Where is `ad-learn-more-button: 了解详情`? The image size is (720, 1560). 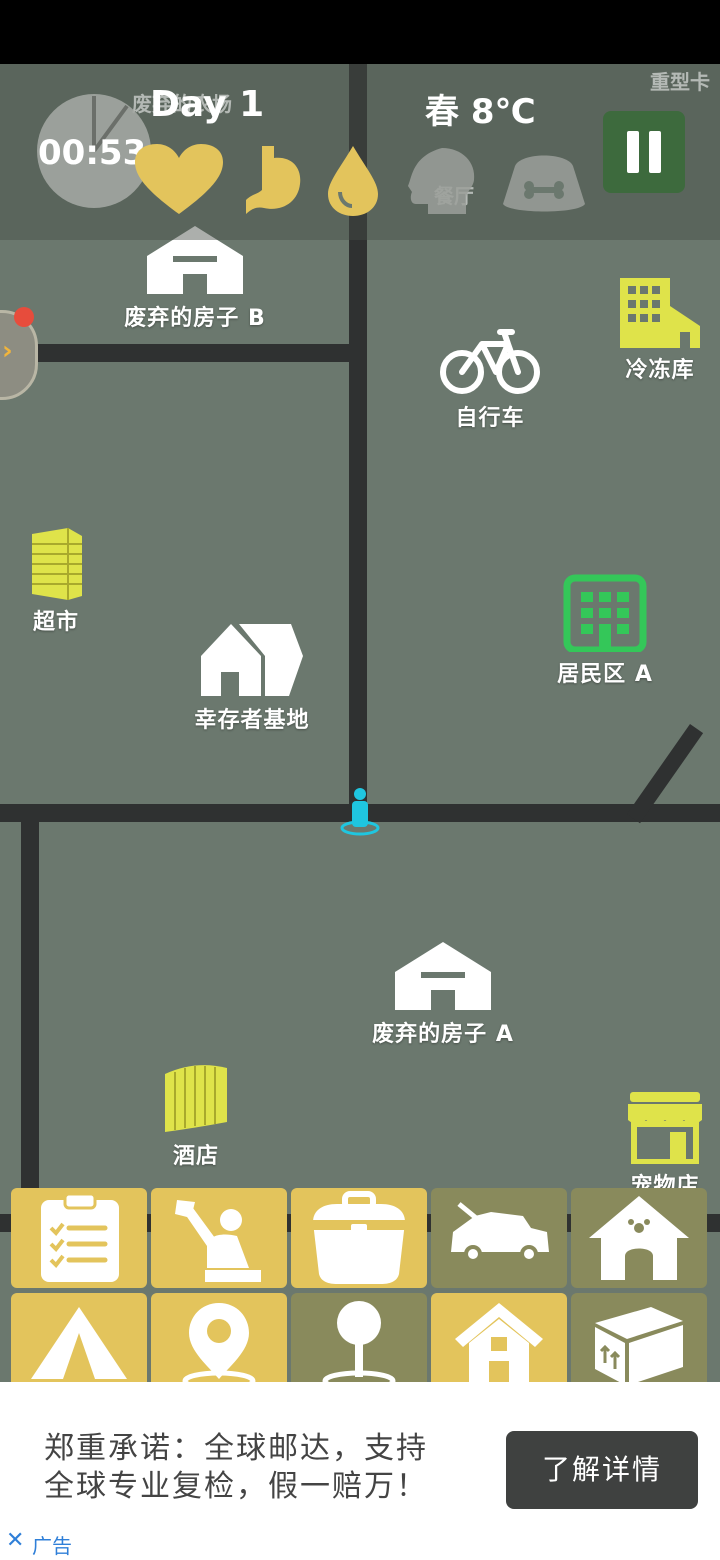
ad-learn-more-button: 了解详情 is located at coordinates (602, 1470).